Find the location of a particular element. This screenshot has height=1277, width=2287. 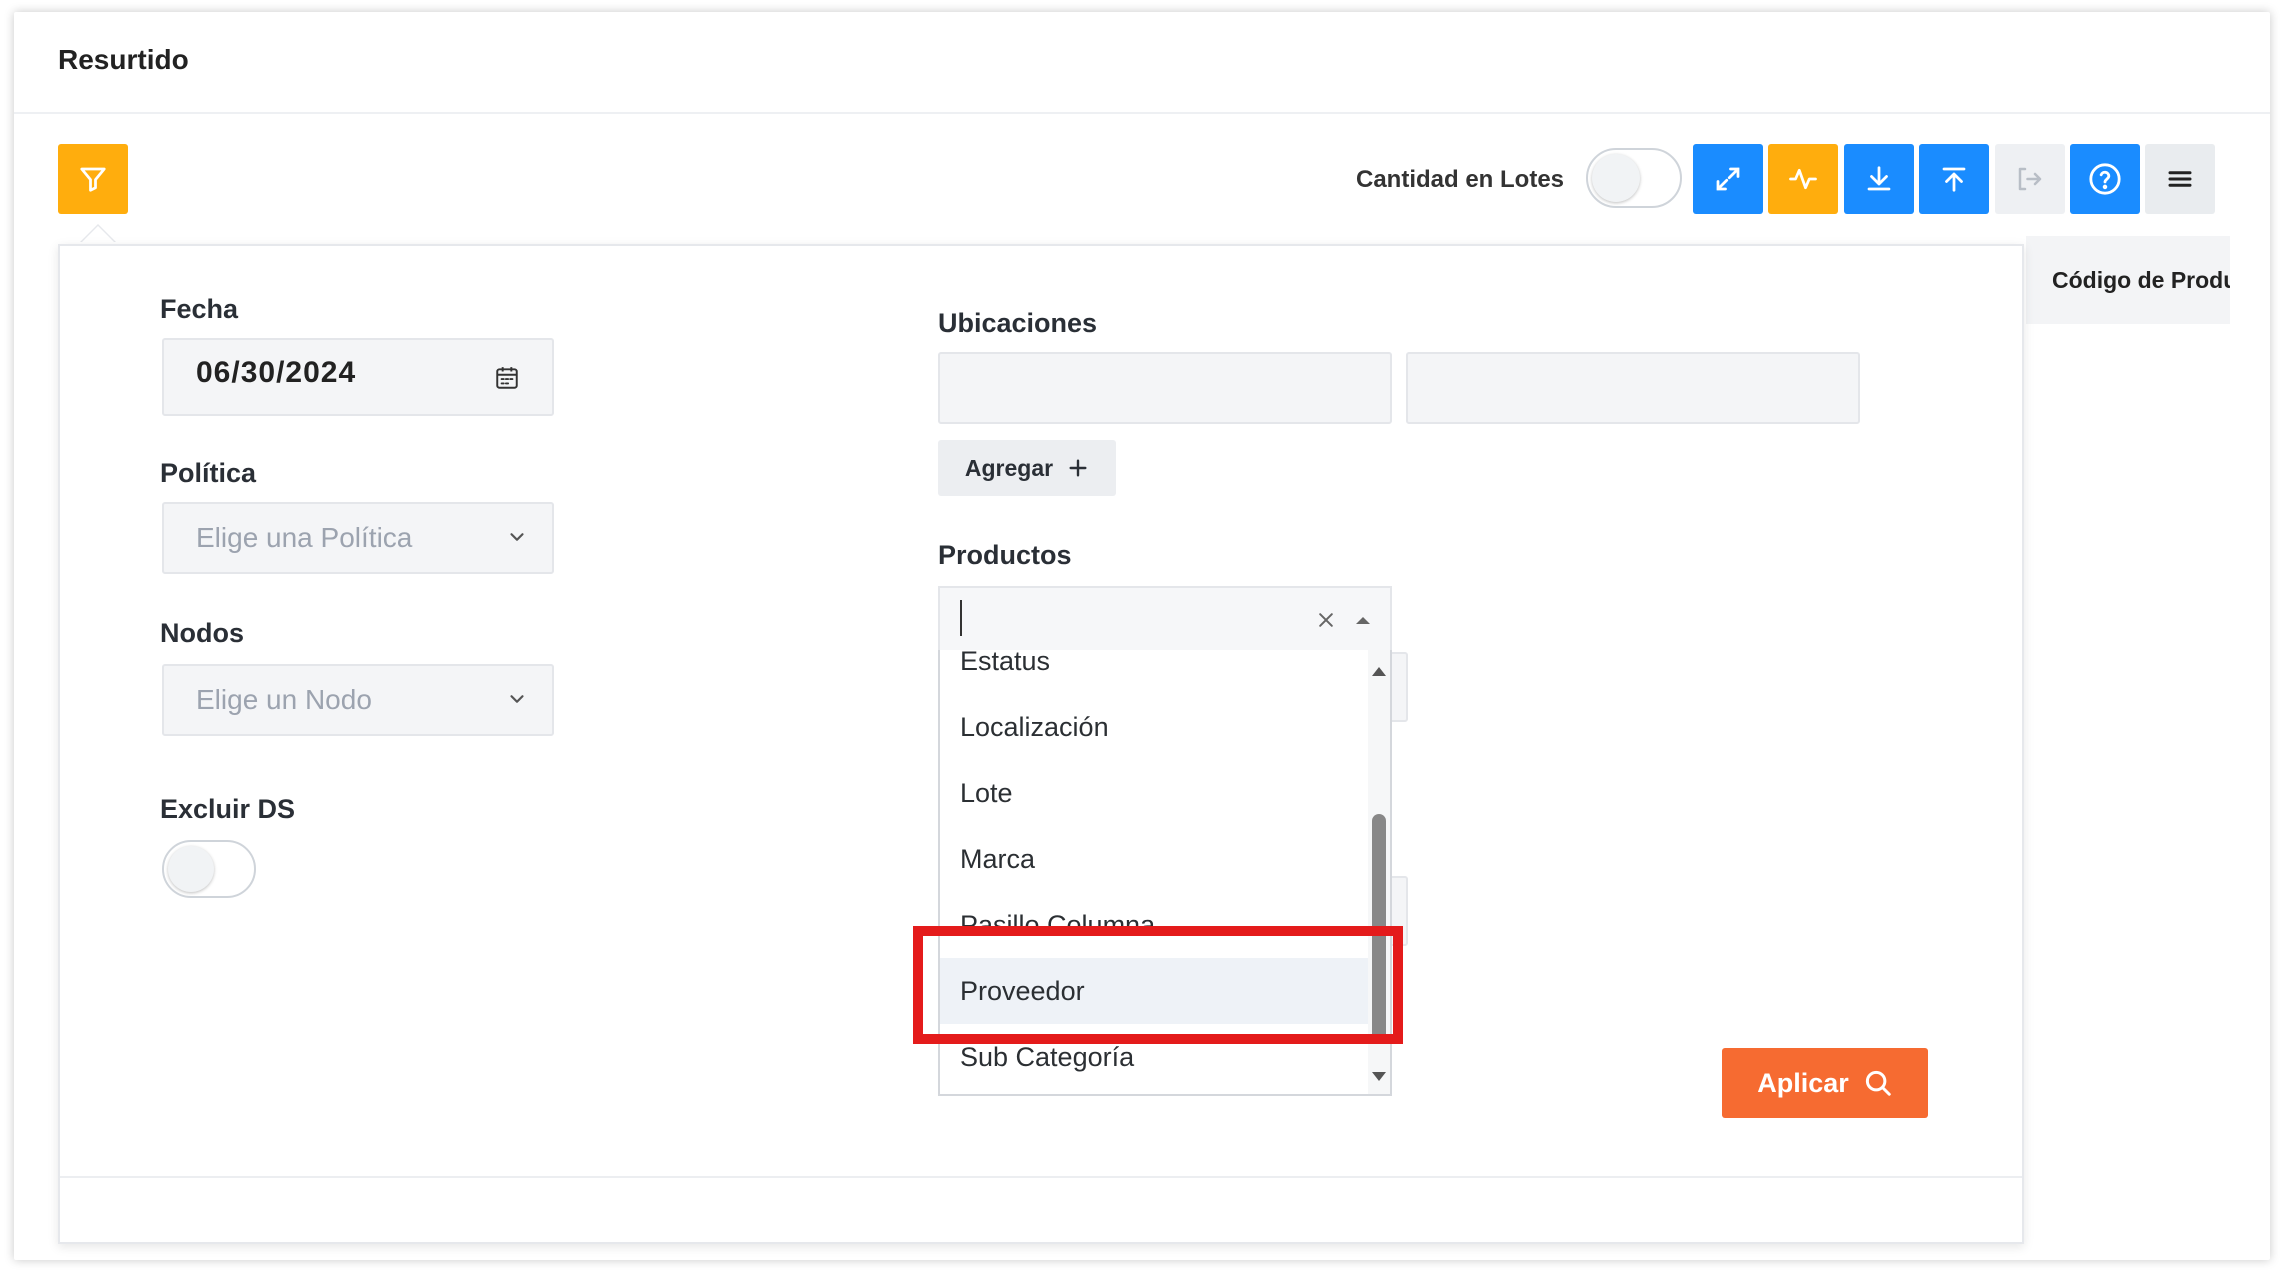

apply-label: Aplicar is located at coordinates (1803, 1082).